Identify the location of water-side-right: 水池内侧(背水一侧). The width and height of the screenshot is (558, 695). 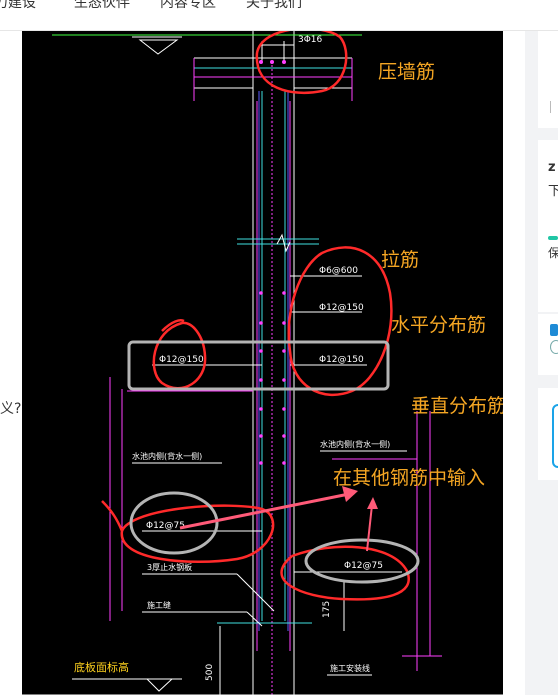
(355, 444).